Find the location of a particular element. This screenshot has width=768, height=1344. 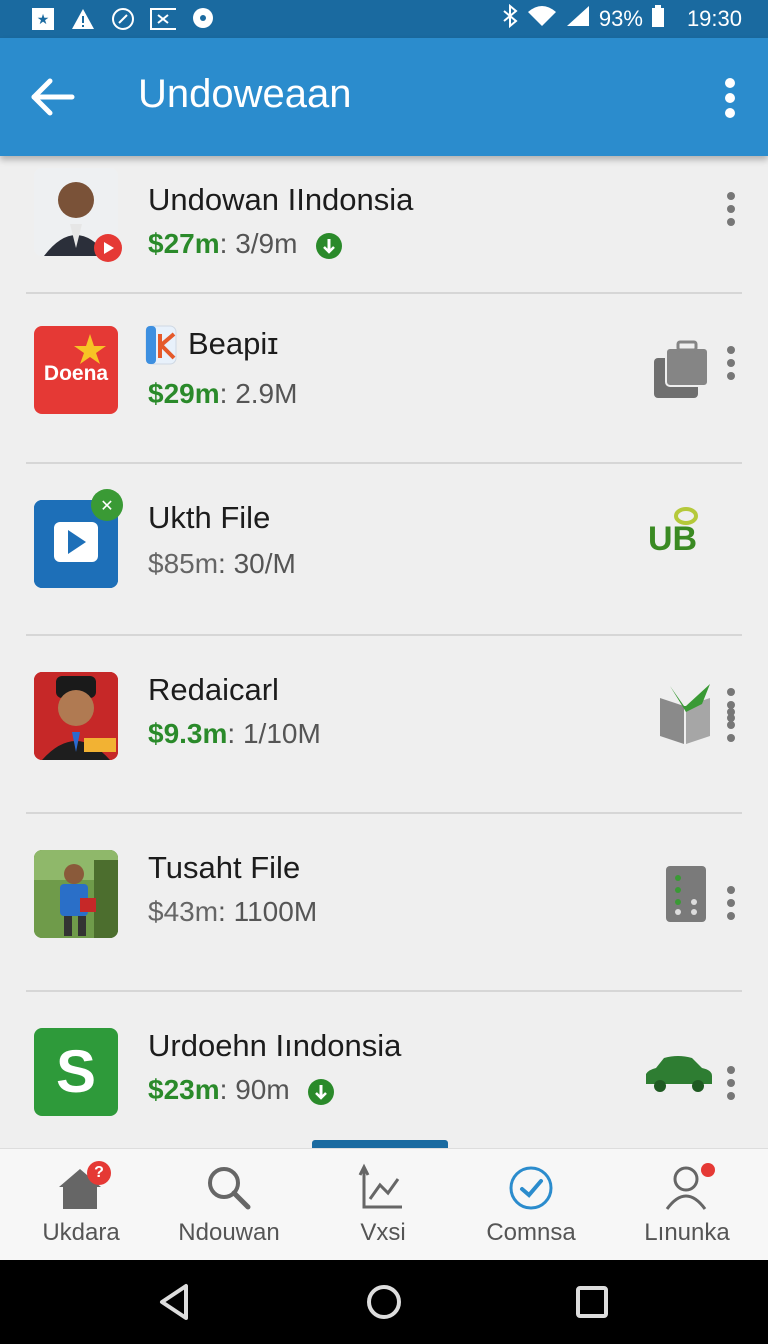

s-app-icon: S is located at coordinates (76, 1072).